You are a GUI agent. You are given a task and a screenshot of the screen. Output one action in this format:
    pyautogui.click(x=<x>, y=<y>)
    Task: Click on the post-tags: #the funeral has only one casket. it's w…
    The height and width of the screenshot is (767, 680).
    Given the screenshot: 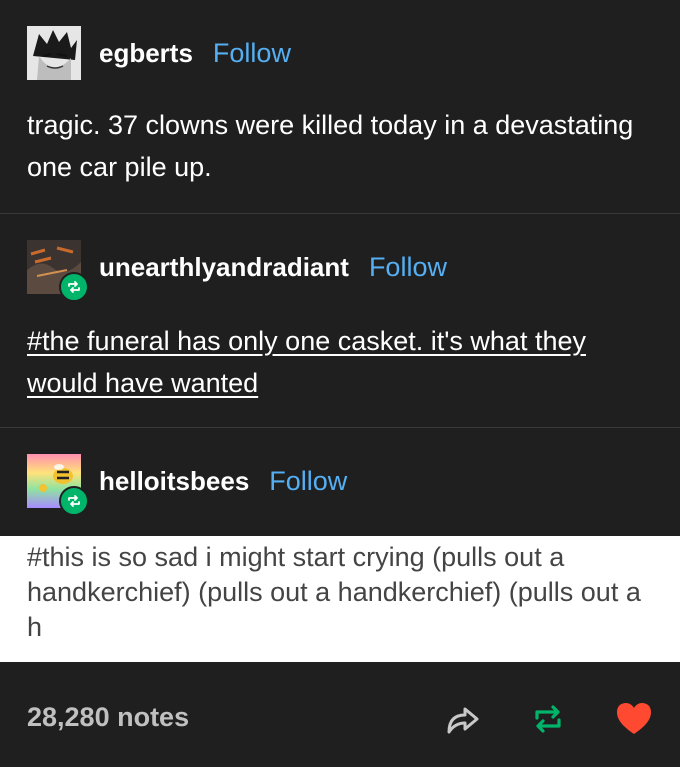 What is the action you would take?
    pyautogui.click(x=338, y=362)
    